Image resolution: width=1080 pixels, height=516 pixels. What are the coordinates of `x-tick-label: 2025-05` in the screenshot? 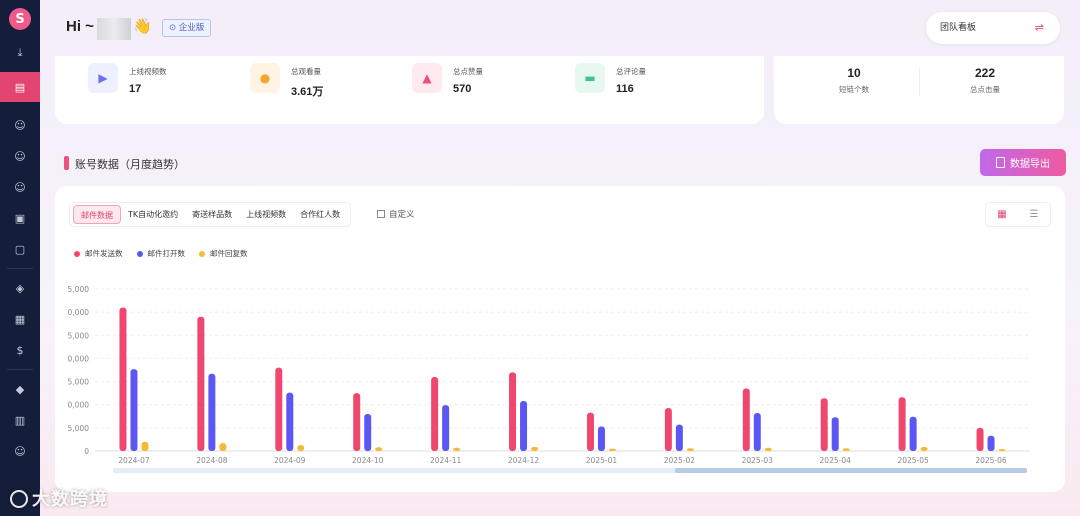 It's located at (913, 460).